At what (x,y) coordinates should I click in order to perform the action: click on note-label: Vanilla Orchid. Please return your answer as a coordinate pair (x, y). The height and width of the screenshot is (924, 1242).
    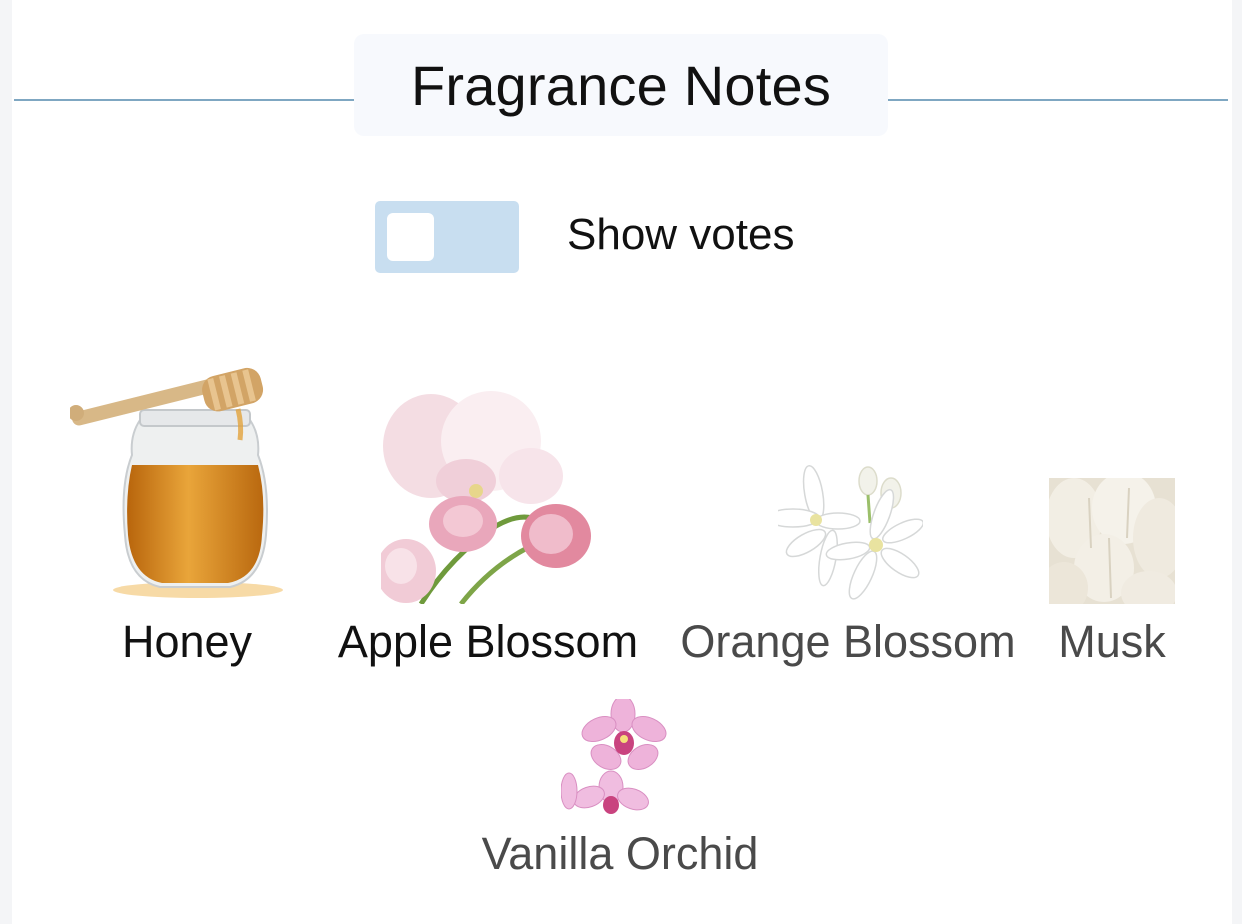
    Looking at the image, I should click on (620, 854).